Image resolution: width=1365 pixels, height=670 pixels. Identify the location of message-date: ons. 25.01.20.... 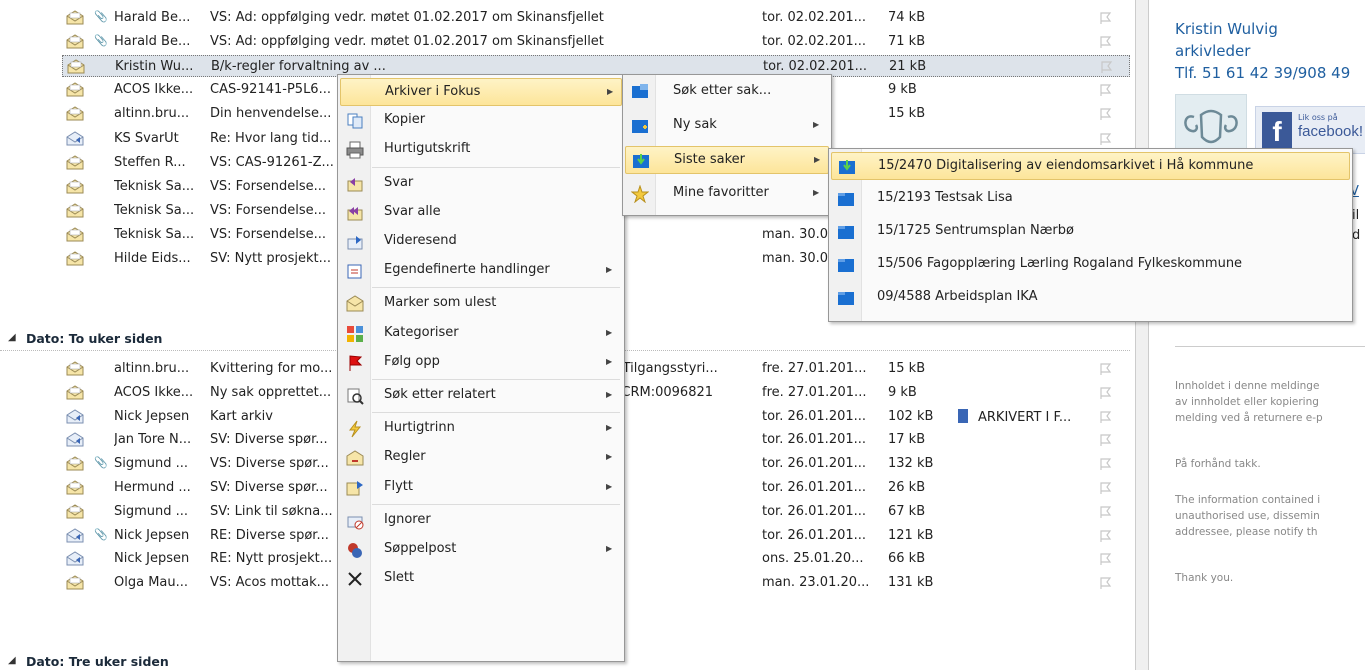
(813, 559).